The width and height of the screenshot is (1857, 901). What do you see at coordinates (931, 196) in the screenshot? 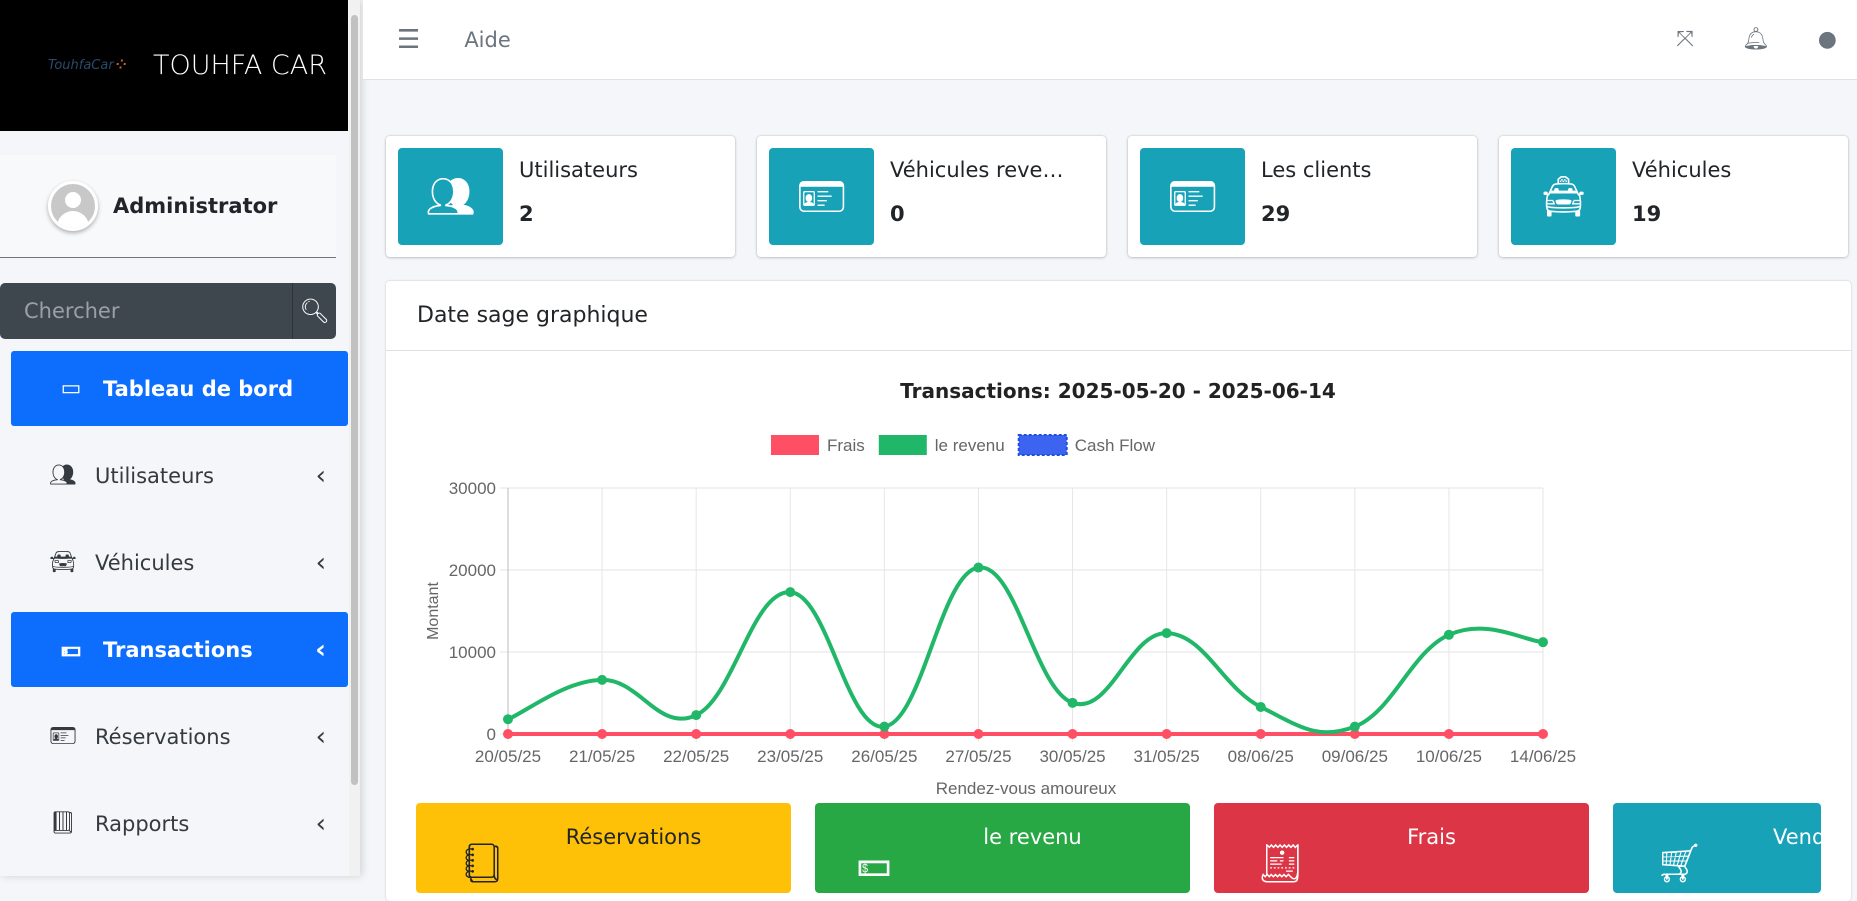
I see `info-card-returned-vehicles: 🪪︎ Véhicules revenus 0` at bounding box center [931, 196].